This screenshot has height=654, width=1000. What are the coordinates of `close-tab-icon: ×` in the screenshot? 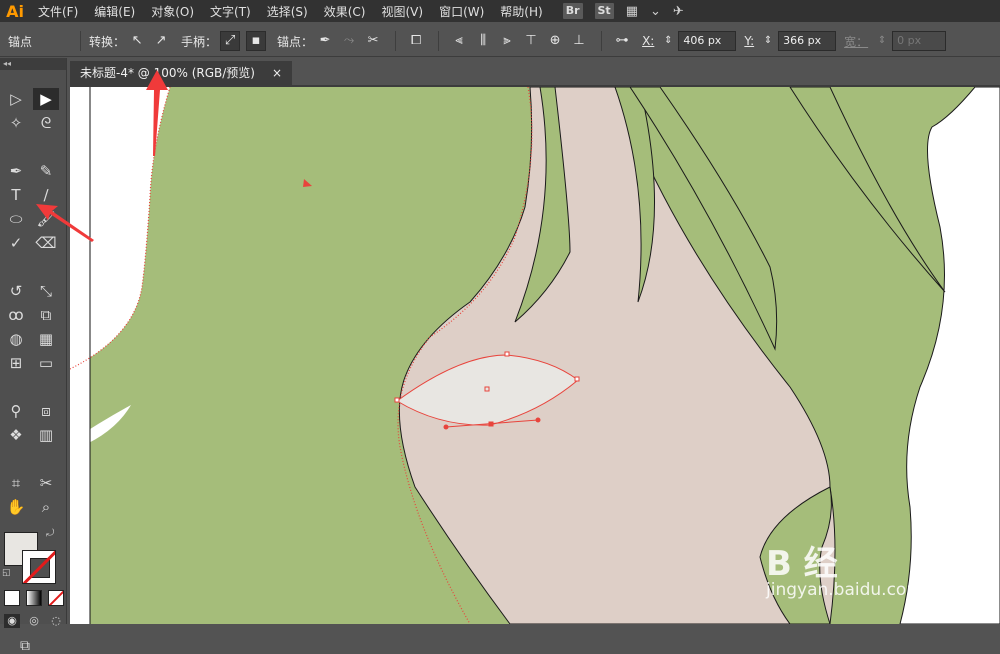 It's located at (277, 73).